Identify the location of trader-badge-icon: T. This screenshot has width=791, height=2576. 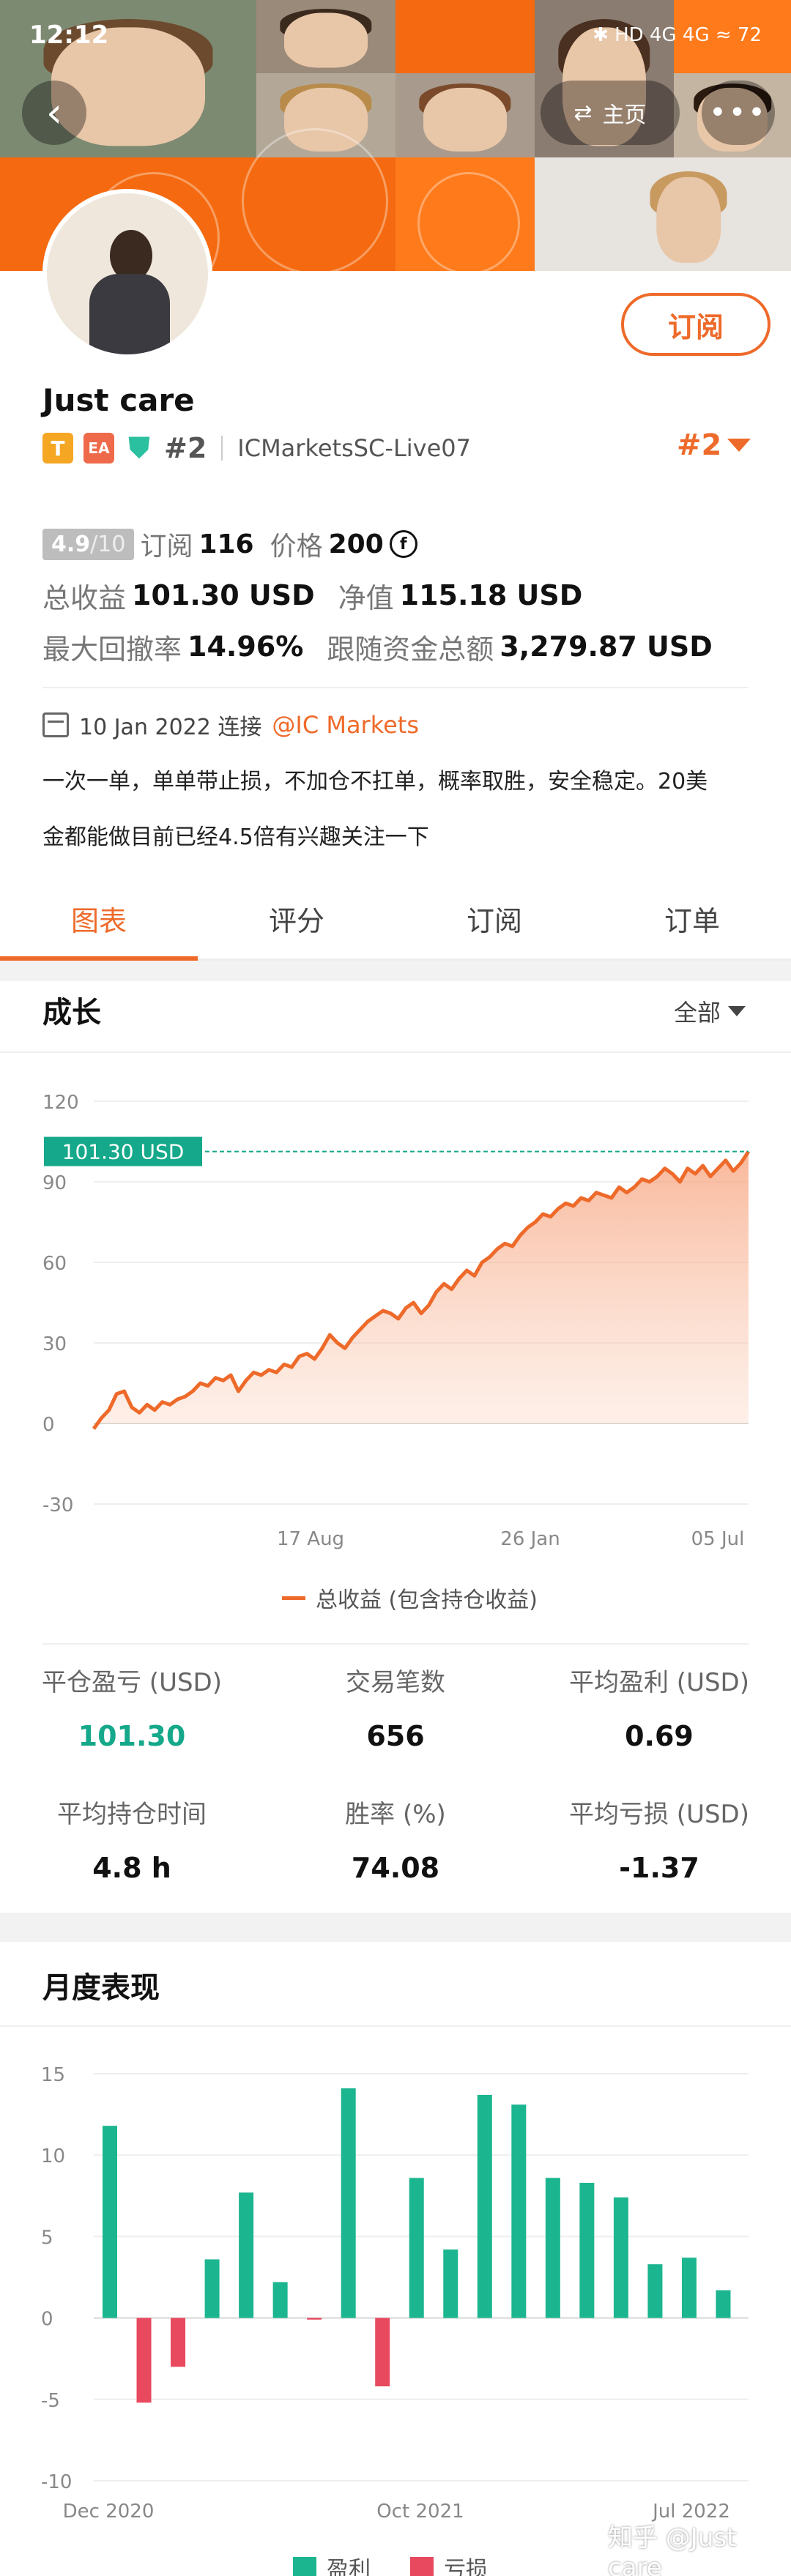
(57, 448).